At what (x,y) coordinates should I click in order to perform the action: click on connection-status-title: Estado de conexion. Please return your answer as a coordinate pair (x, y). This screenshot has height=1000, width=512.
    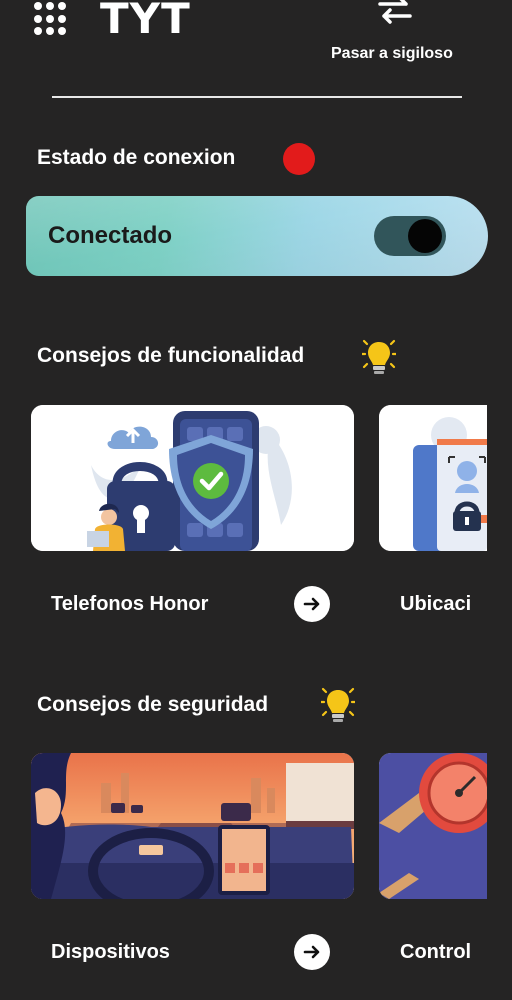
    Looking at the image, I should click on (136, 157).